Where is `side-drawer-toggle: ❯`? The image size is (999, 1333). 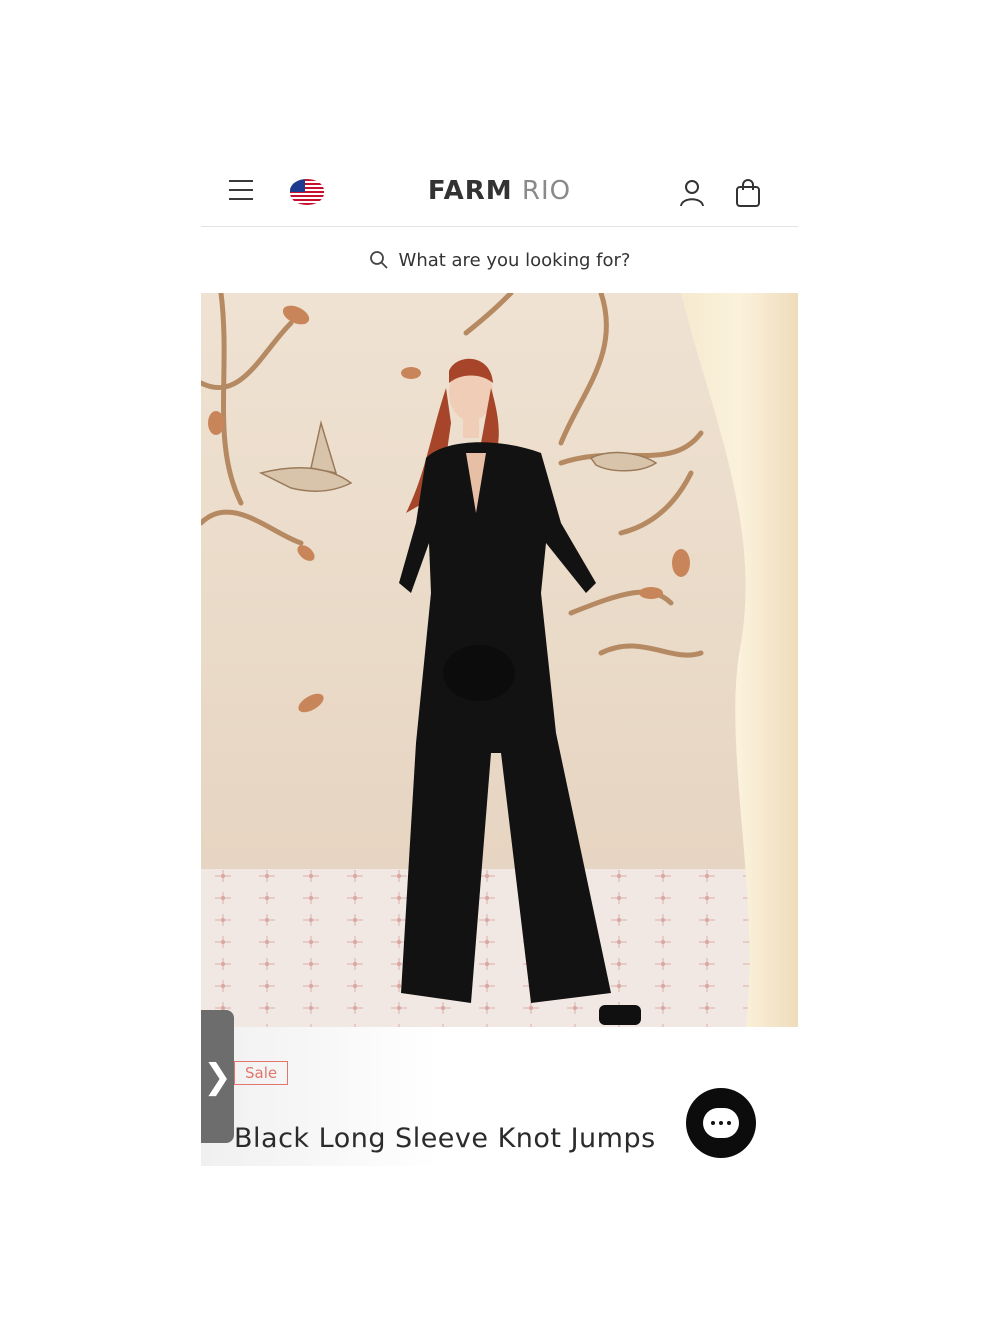 side-drawer-toggle: ❯ is located at coordinates (217, 1076).